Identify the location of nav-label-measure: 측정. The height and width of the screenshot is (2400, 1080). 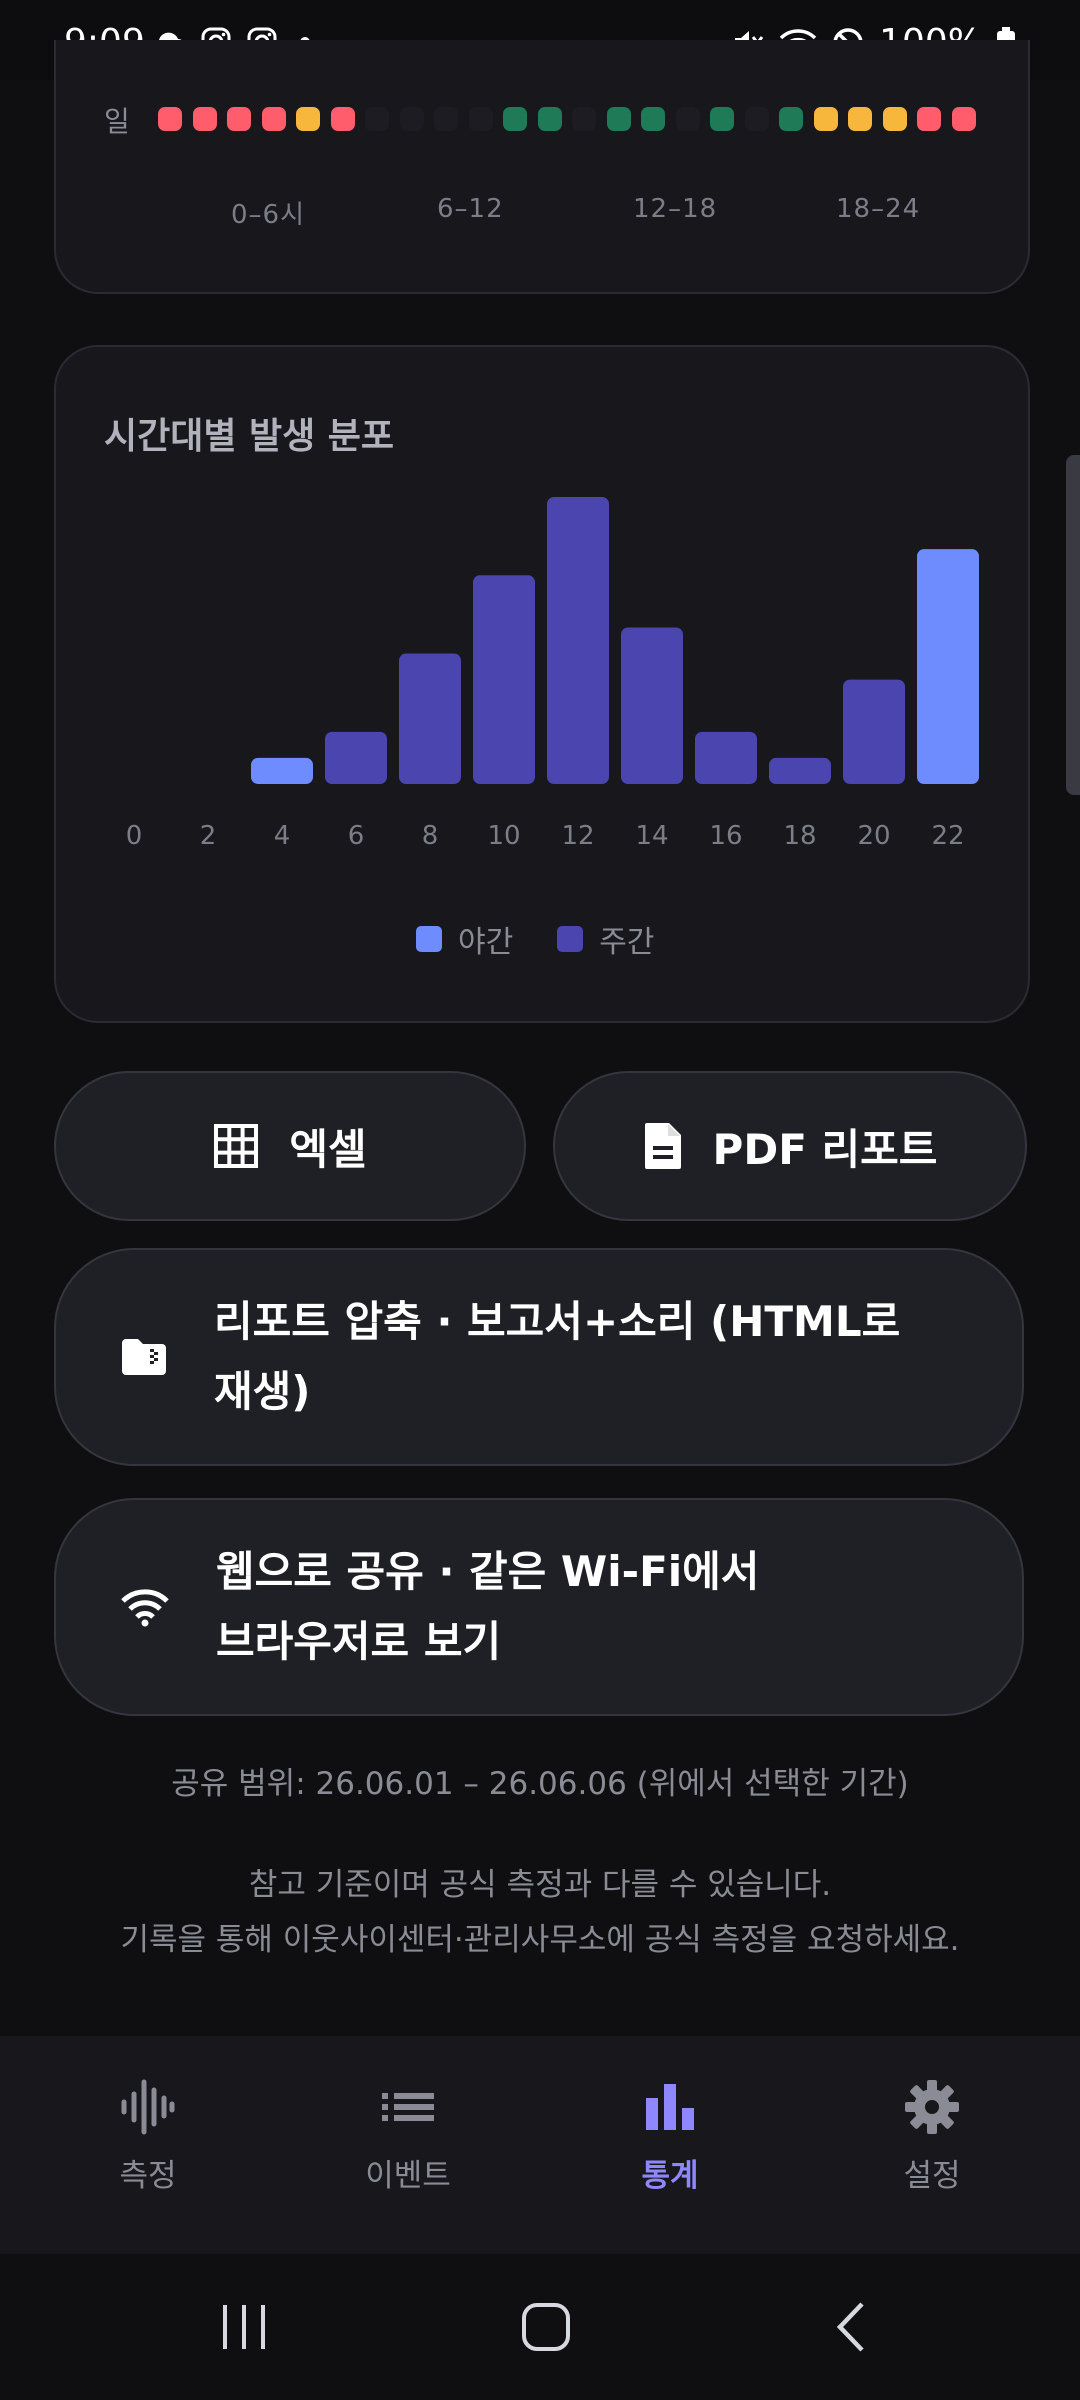
(148, 2176).